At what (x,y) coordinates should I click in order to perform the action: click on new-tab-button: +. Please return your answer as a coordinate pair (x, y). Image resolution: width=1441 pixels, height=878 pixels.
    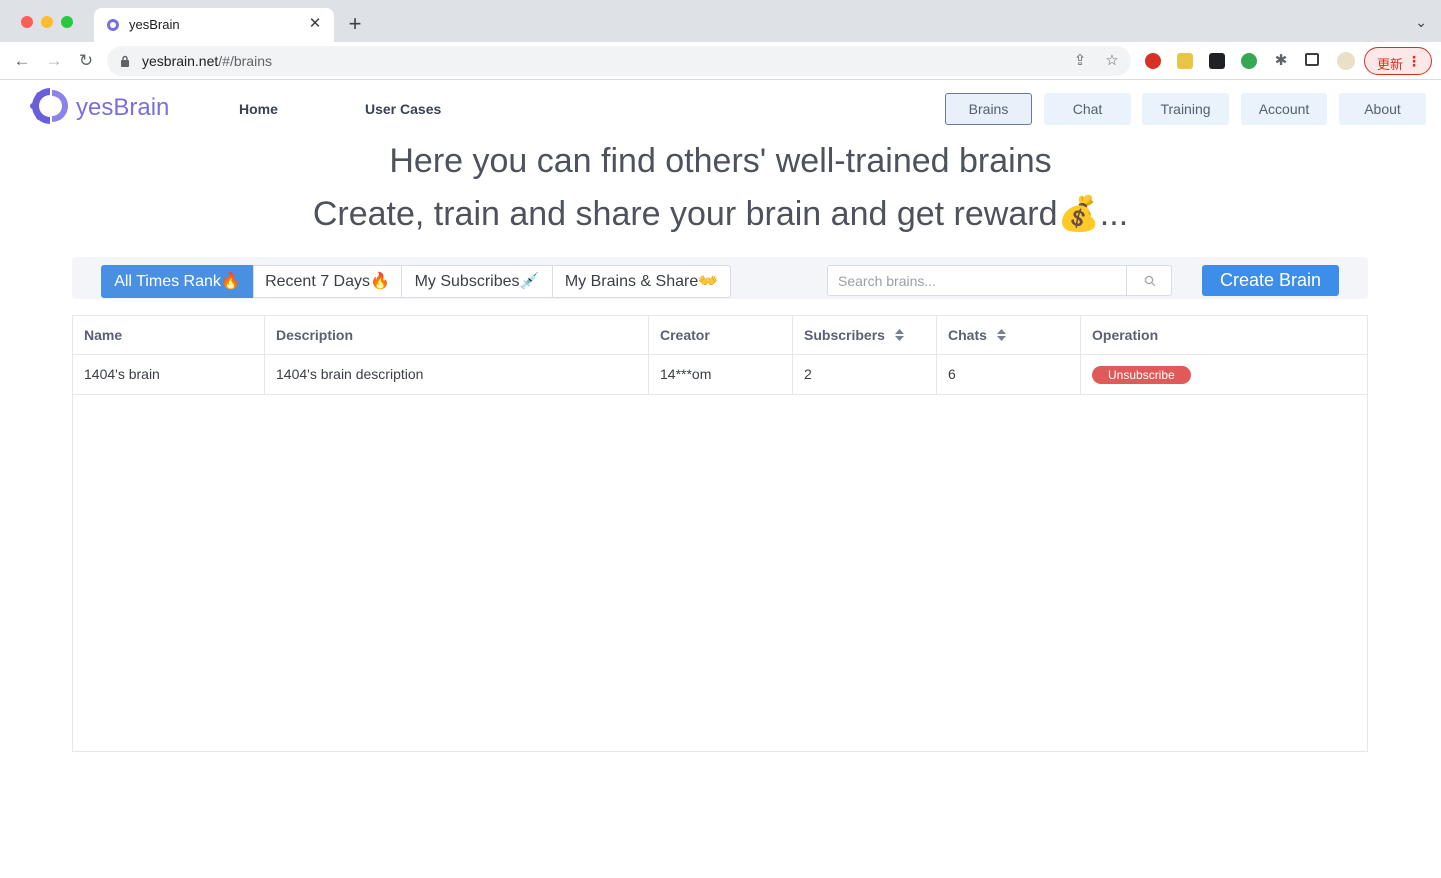
    Looking at the image, I should click on (355, 24).